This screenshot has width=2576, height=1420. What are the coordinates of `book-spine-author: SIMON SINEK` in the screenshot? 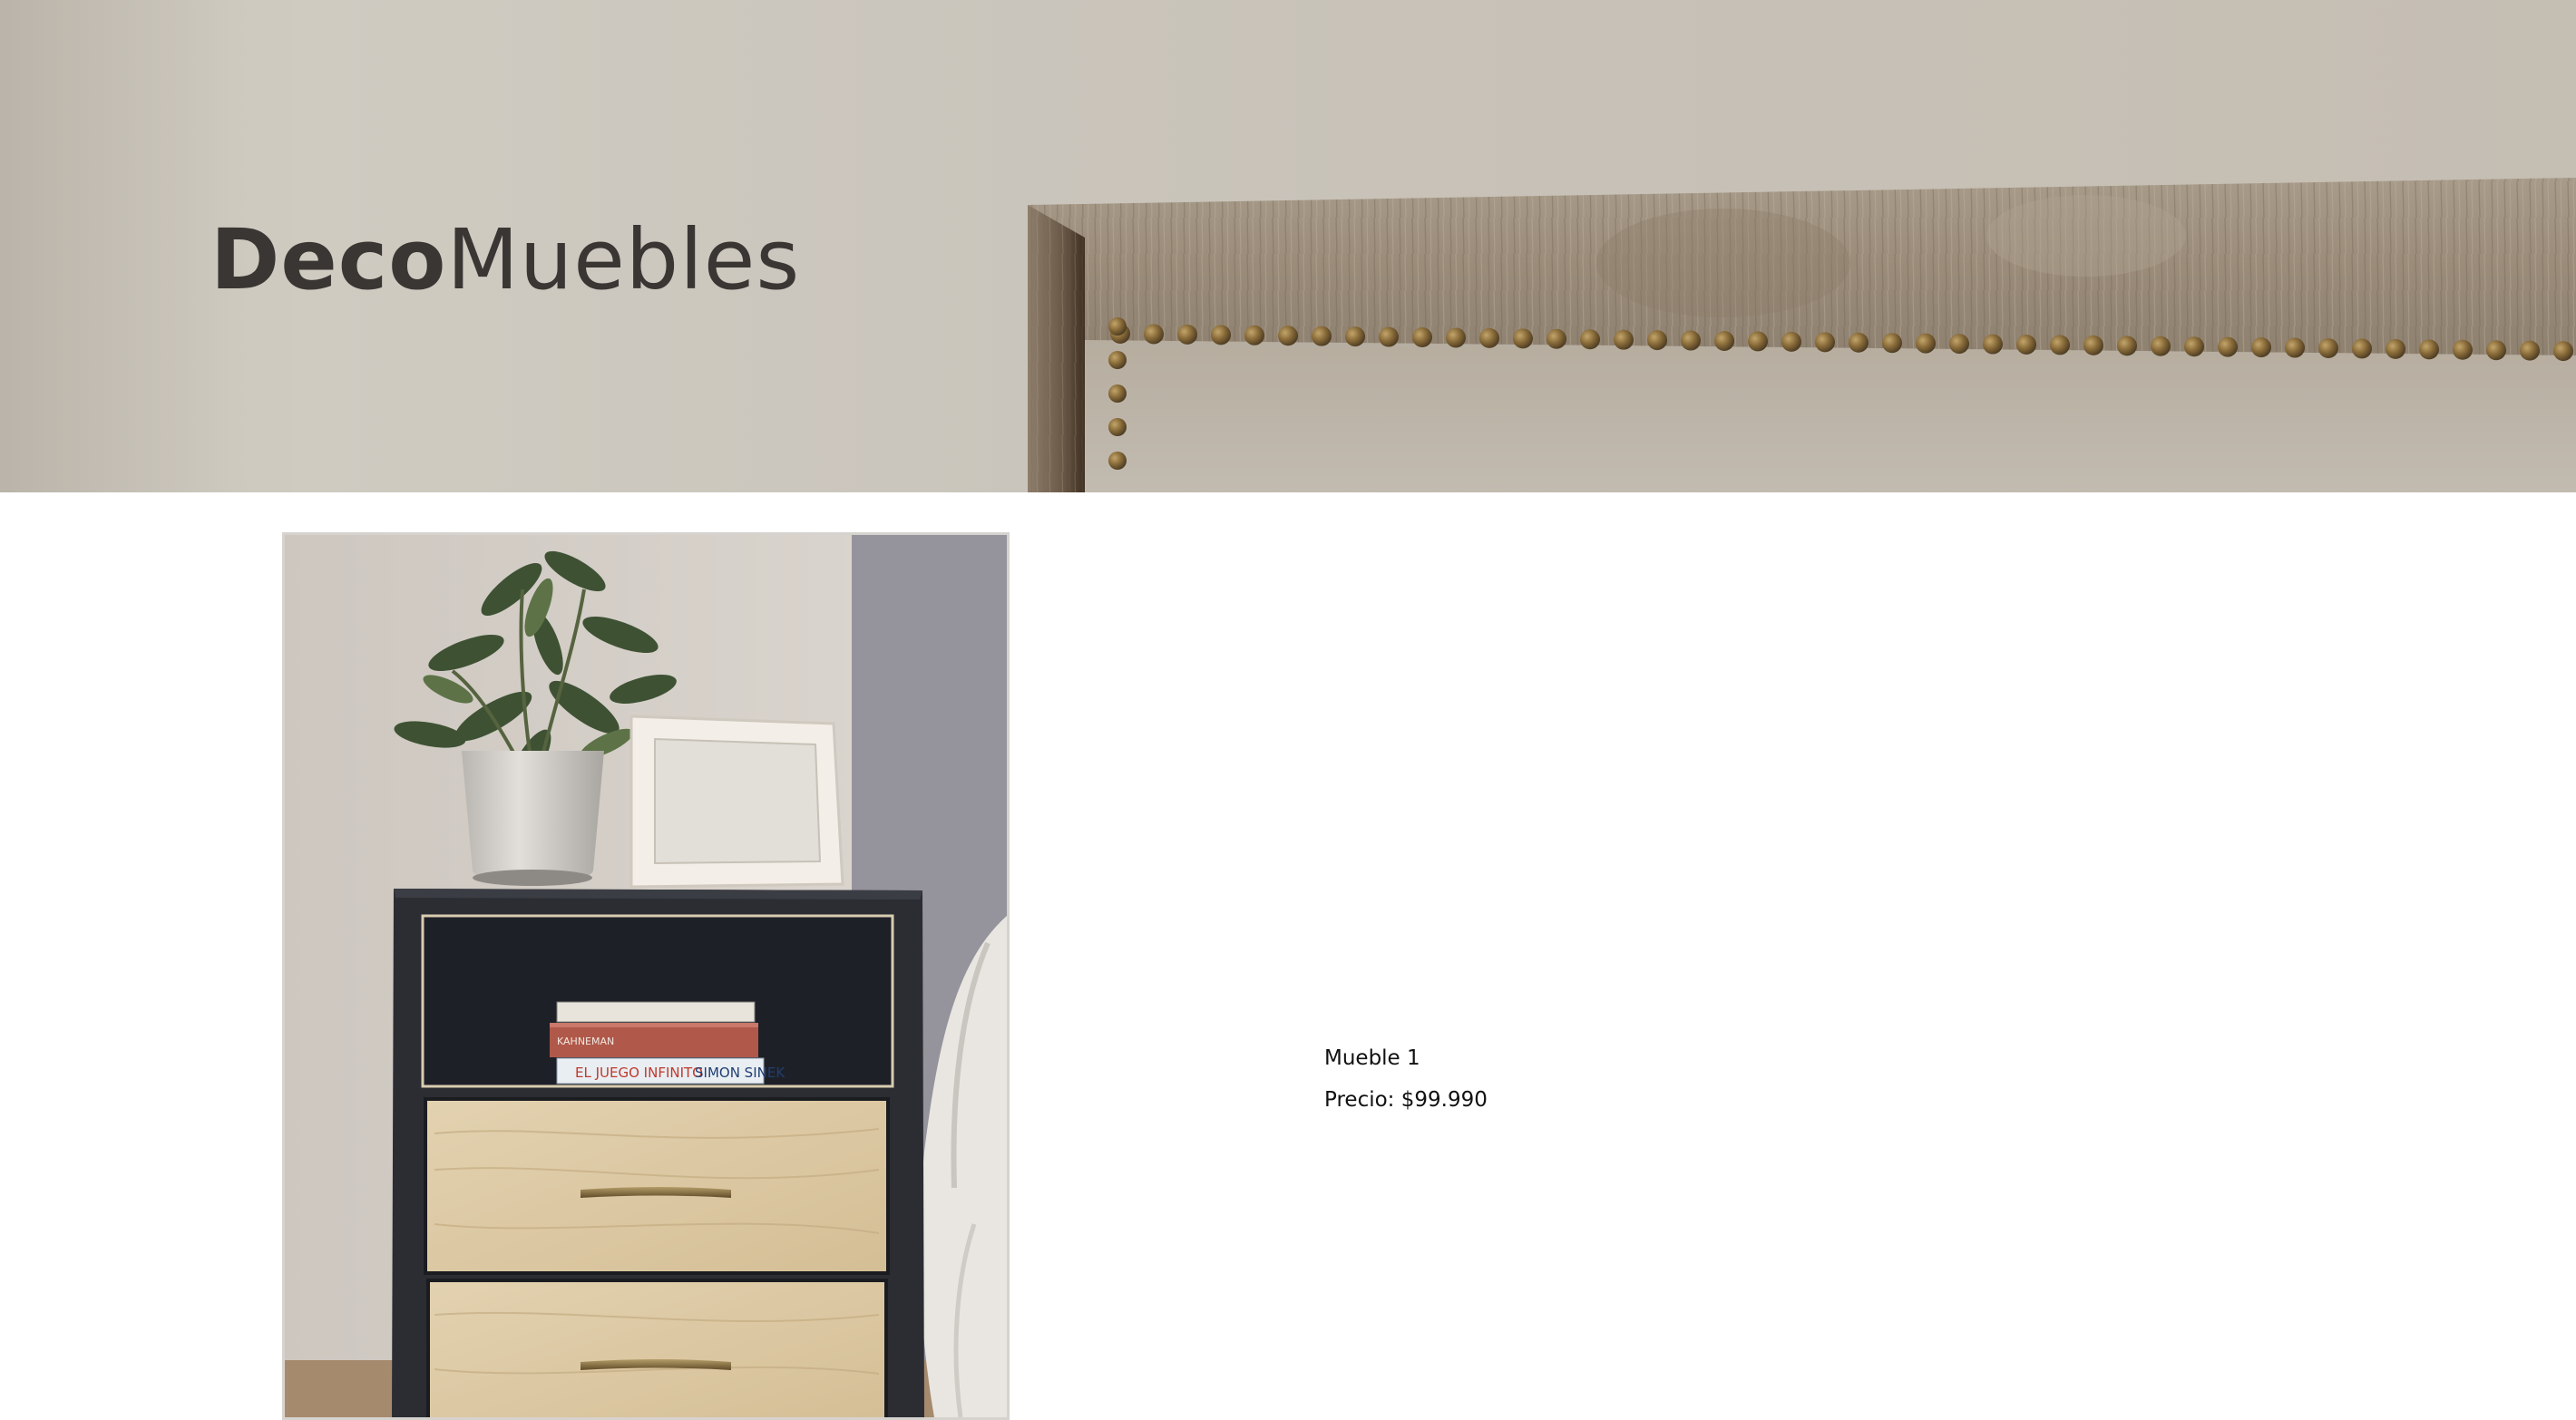 It's located at (740, 1073).